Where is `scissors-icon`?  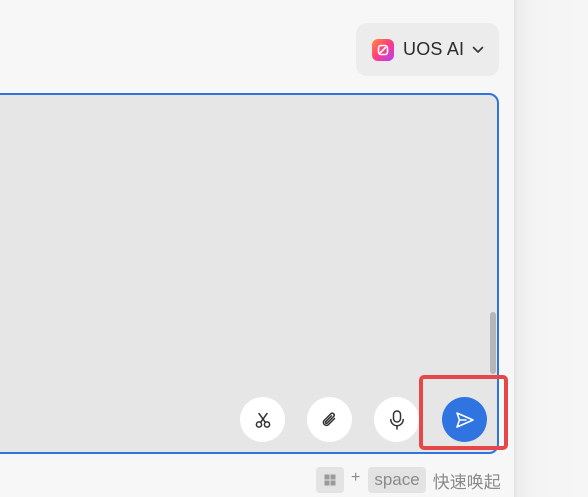
scissors-icon is located at coordinates (262, 420).